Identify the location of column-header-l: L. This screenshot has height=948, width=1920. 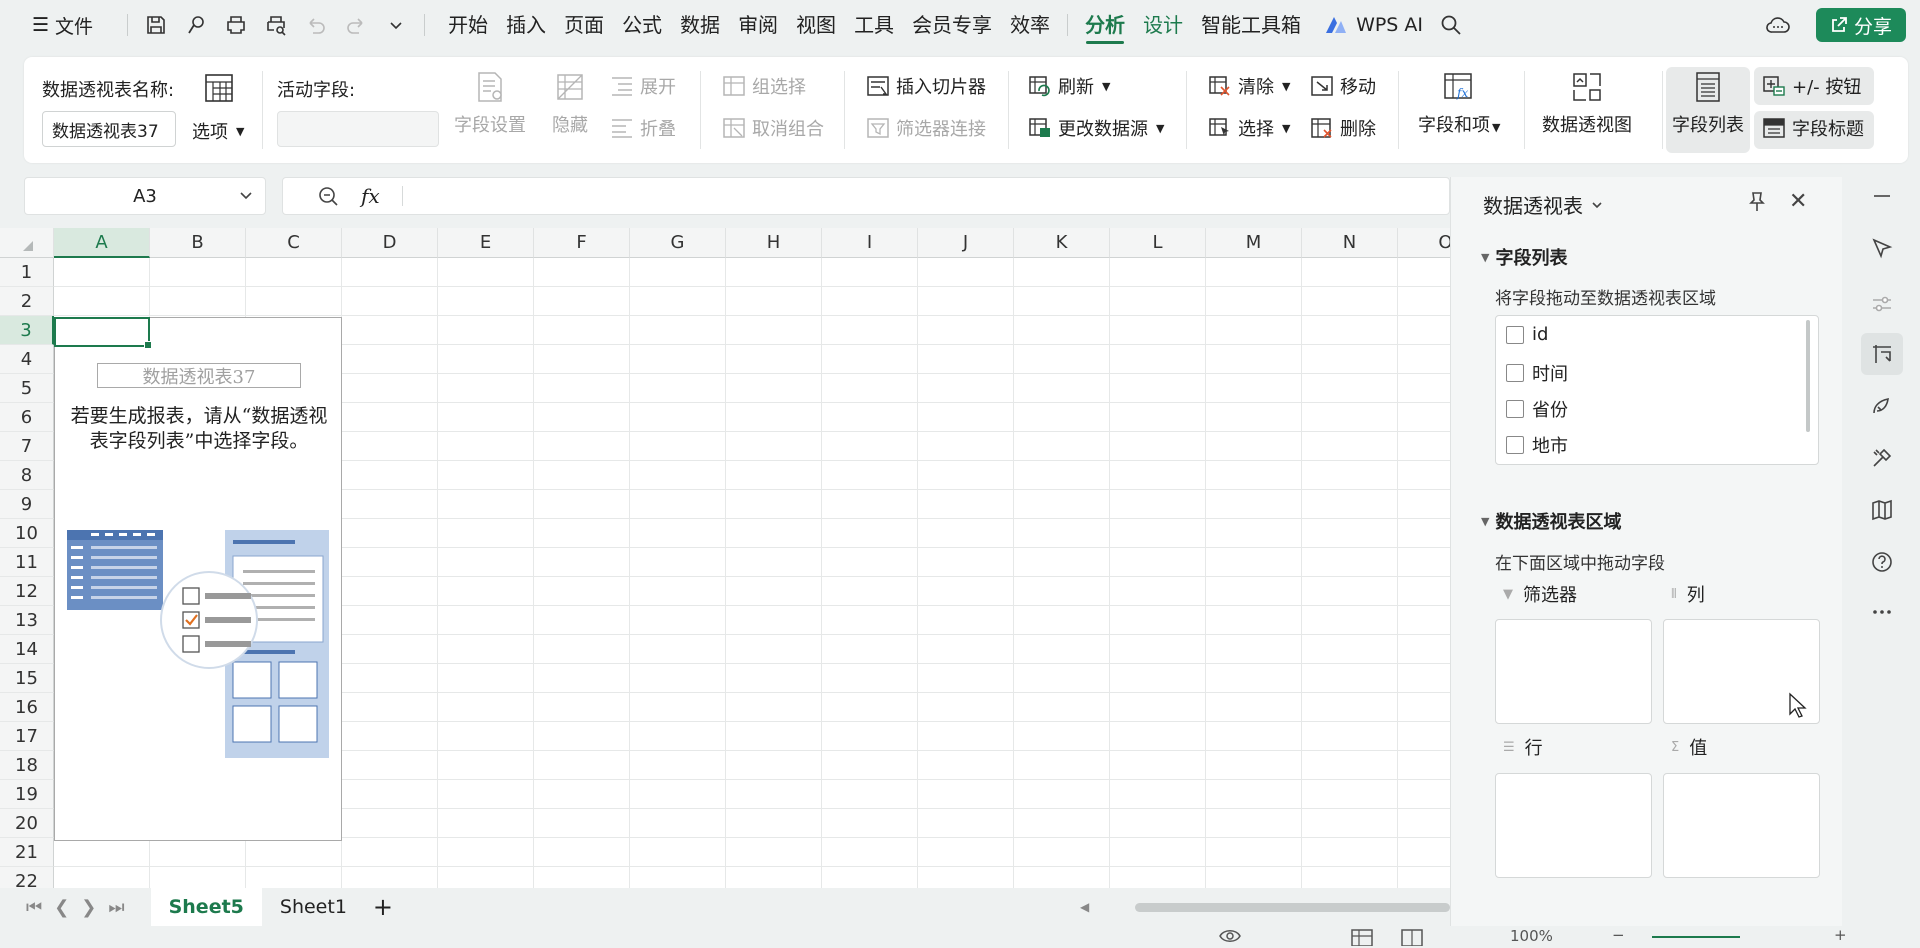
(1158, 243).